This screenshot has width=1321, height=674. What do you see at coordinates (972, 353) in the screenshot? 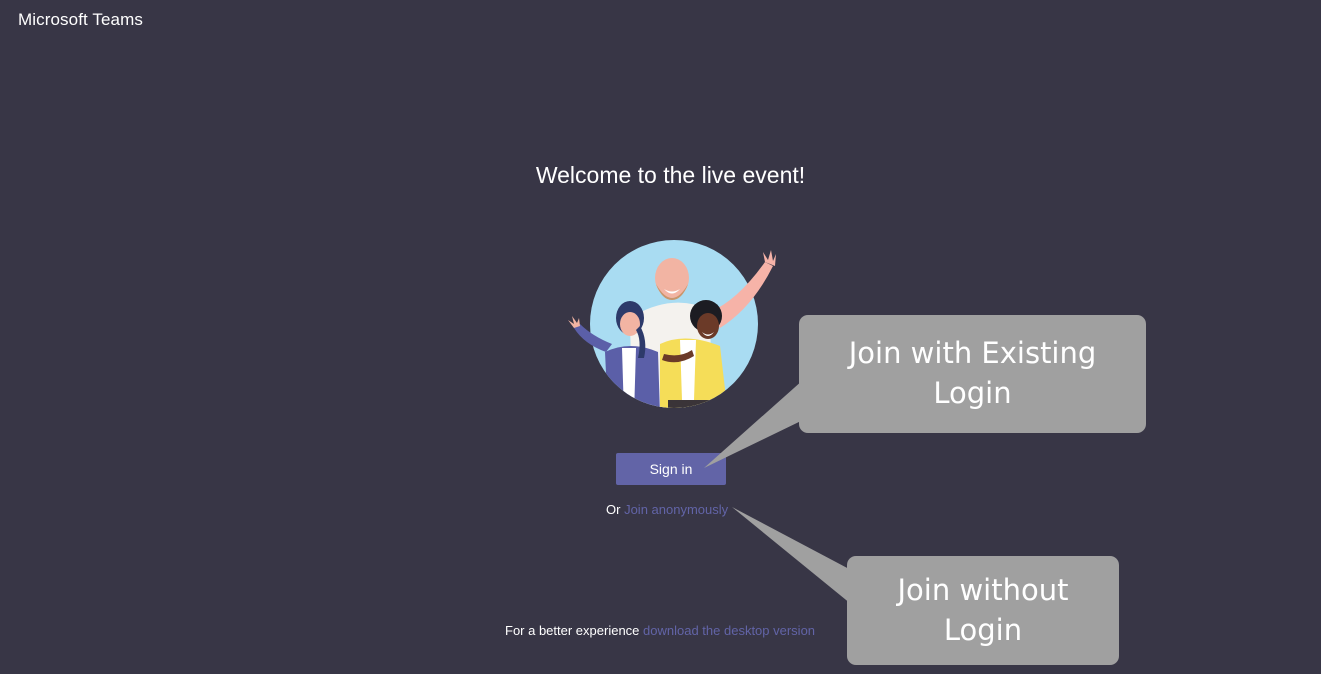
I see `callout-existing-line1: Join with Existing` at bounding box center [972, 353].